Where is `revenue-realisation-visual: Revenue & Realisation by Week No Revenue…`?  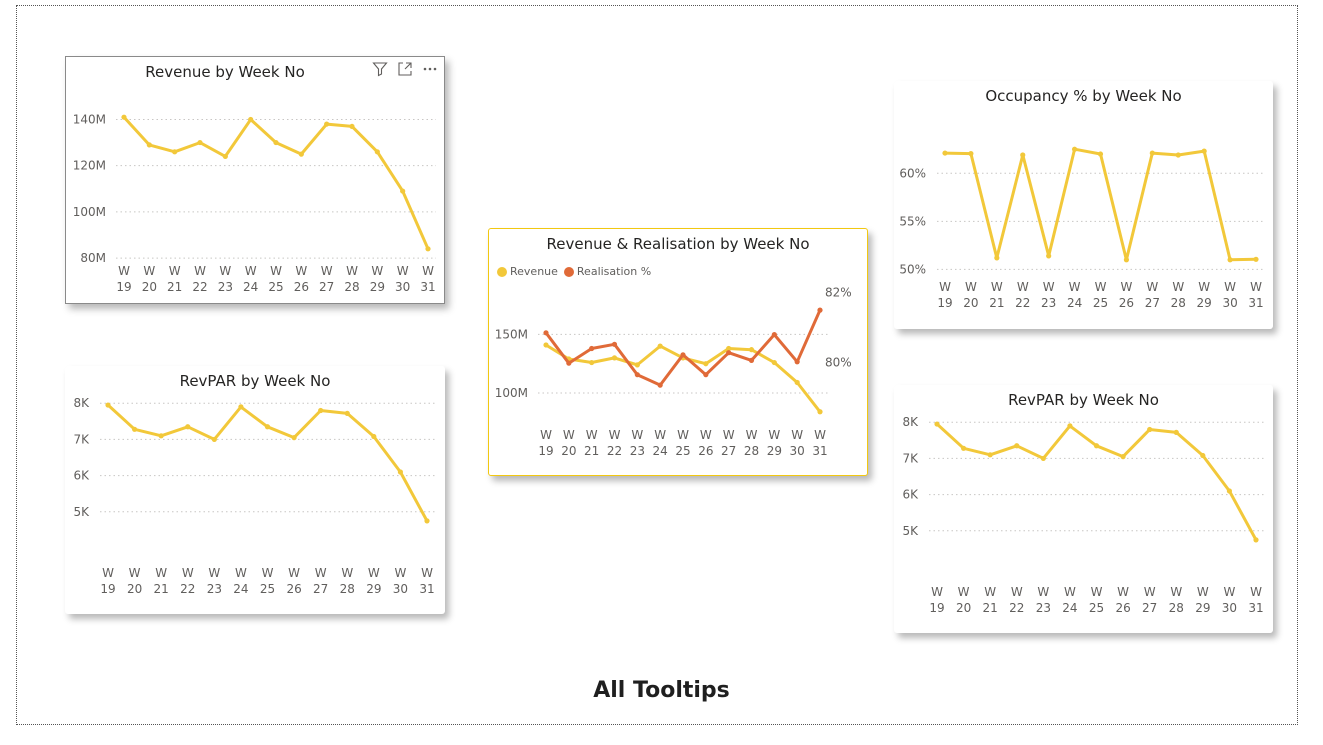
revenue-realisation-visual: Revenue & Realisation by Week No Revenue… is located at coordinates (678, 352).